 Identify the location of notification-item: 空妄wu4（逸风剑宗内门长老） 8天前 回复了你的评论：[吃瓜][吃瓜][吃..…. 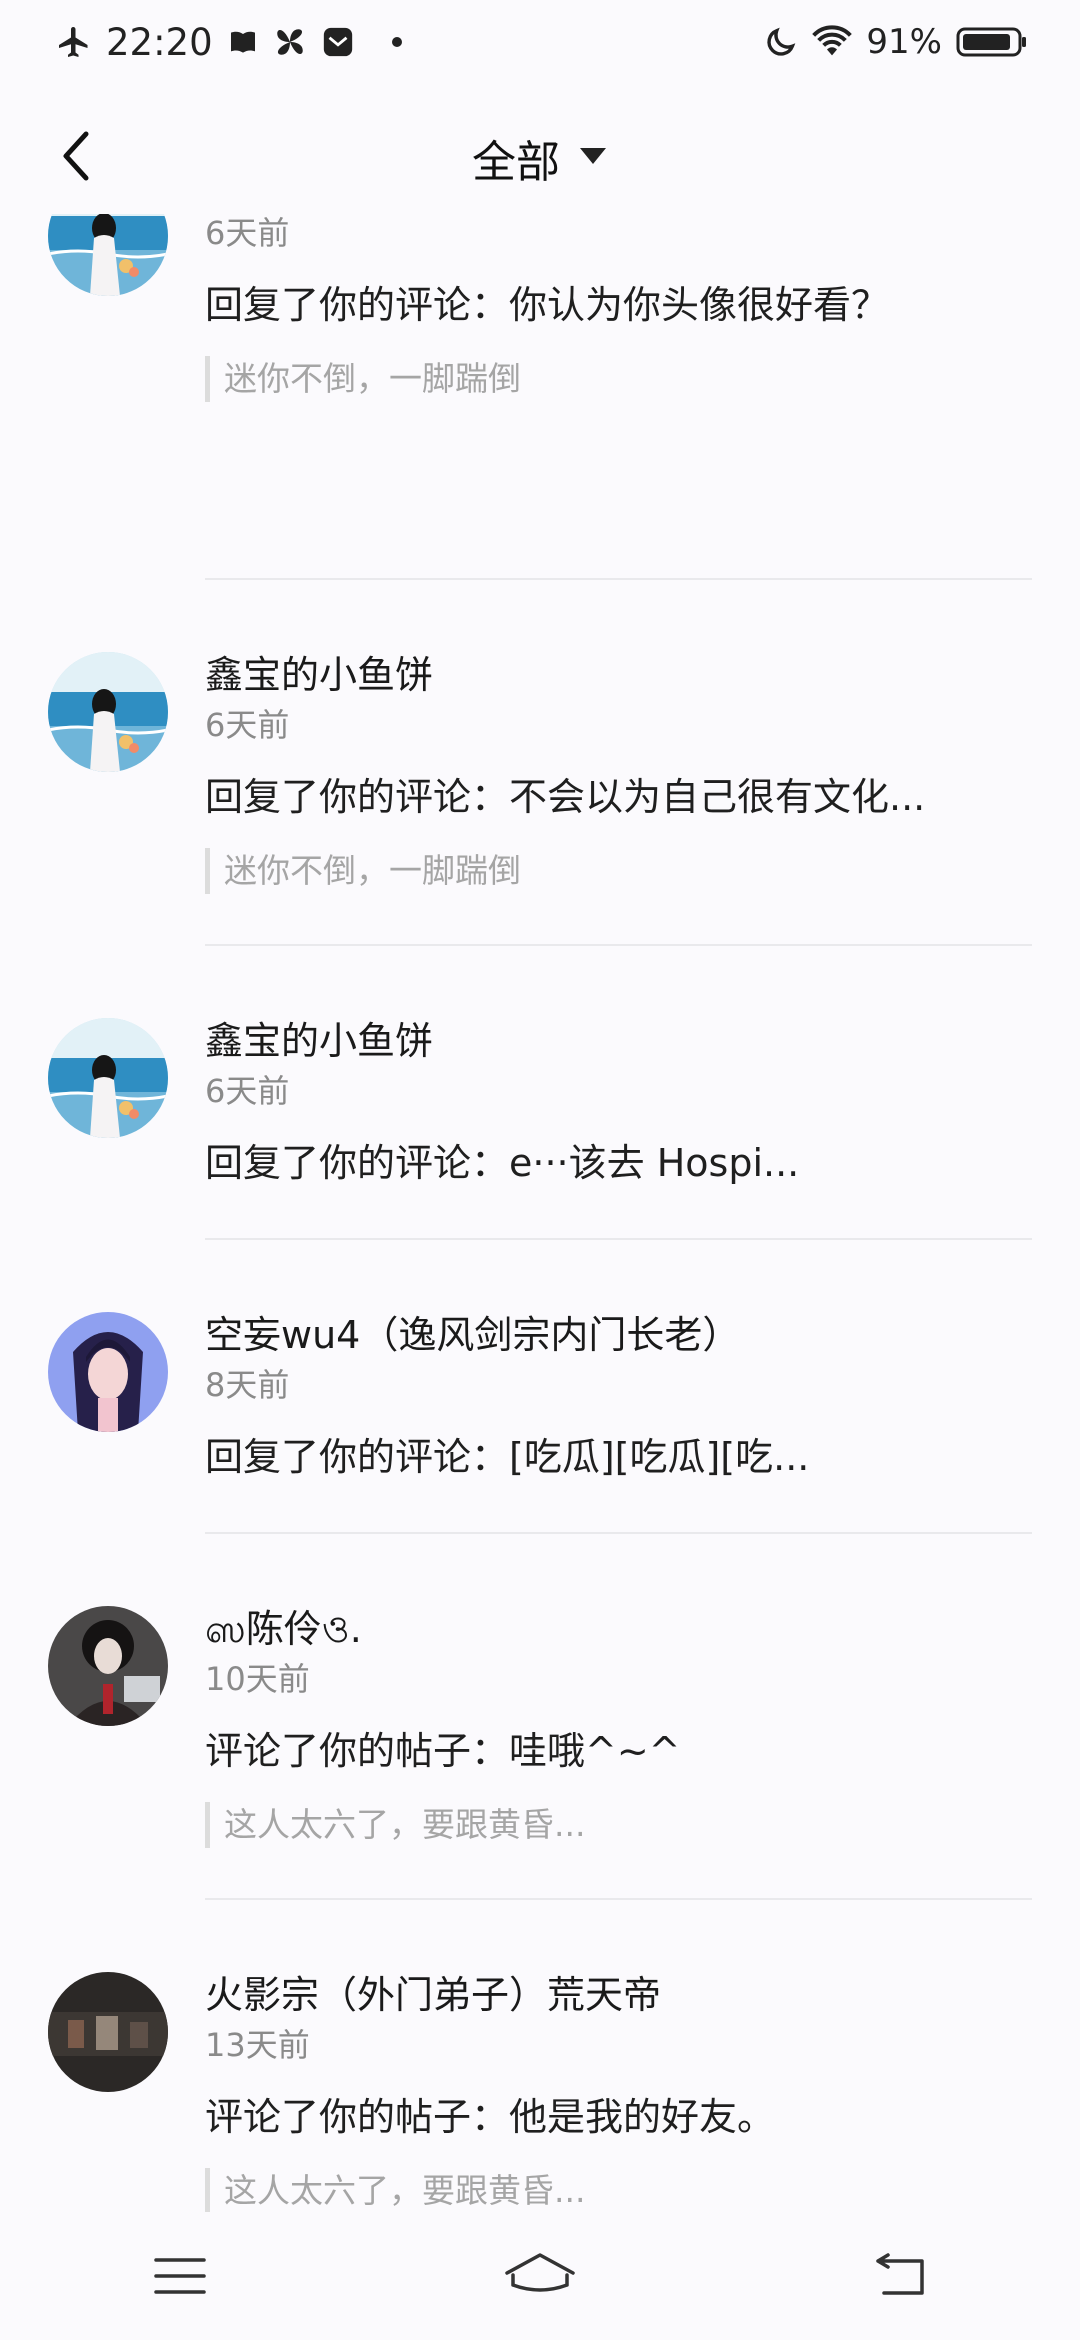
(540, 1386).